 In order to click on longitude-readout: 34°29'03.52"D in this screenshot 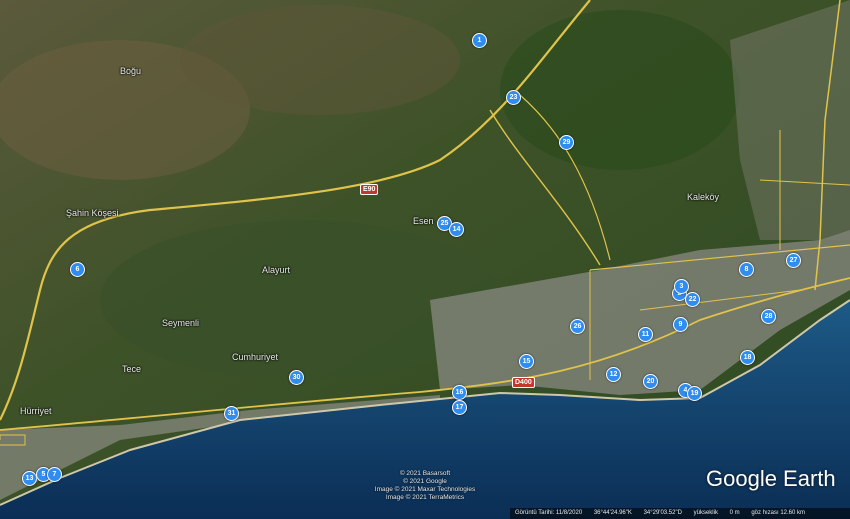, I will do `click(662, 513)`.